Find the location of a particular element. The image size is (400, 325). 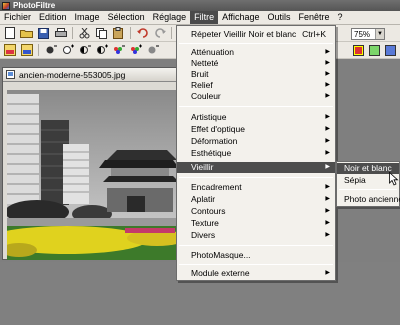

menu-item-label: Couleur is located at coordinates (206, 96).